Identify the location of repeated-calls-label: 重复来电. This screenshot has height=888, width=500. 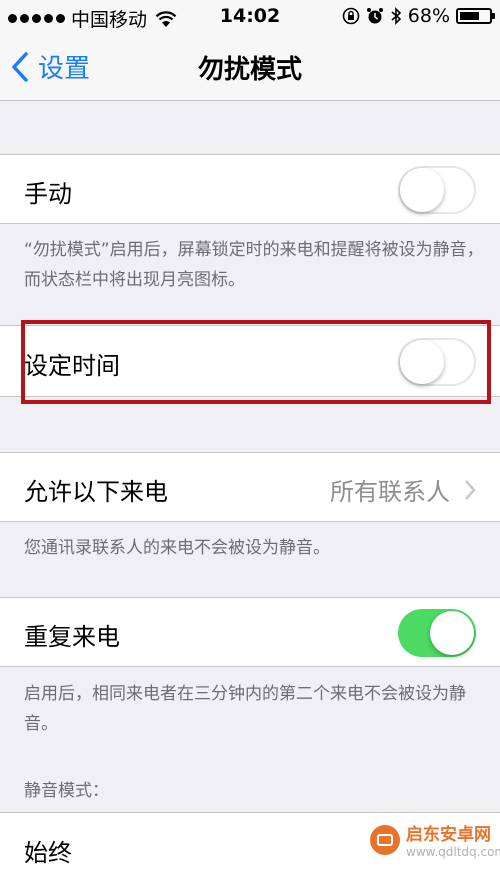
(72, 637).